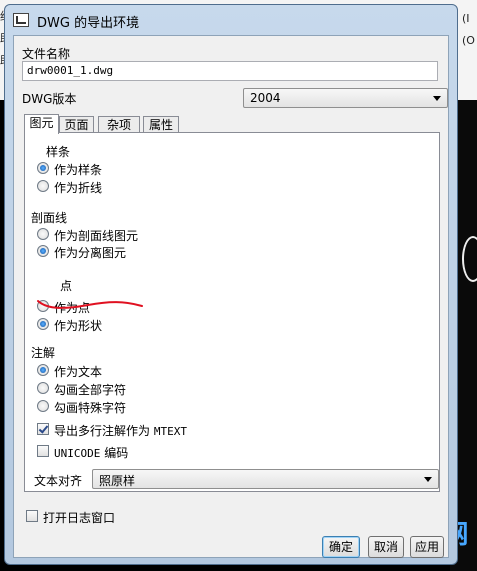 Image resolution: width=477 pixels, height=571 pixels. Describe the element at coordinates (117, 481) in the screenshot. I see `text-align-value: 照原样` at that location.